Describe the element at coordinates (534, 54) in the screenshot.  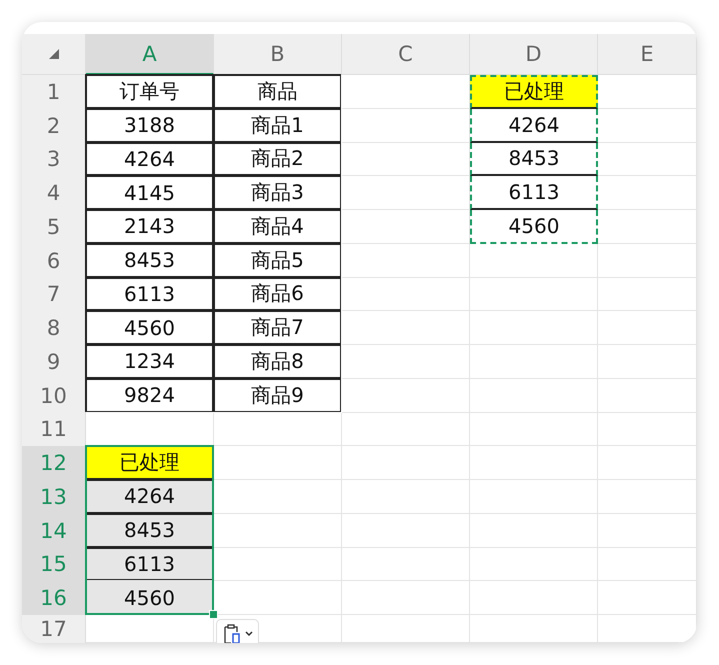
I see `column-header: D` at that location.